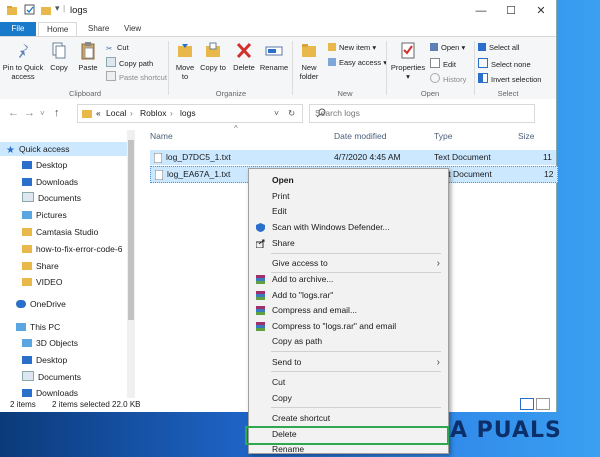 This screenshot has width=600, height=457. Describe the element at coordinates (291, 113) in the screenshot. I see `refresh-icon: ↻` at that location.